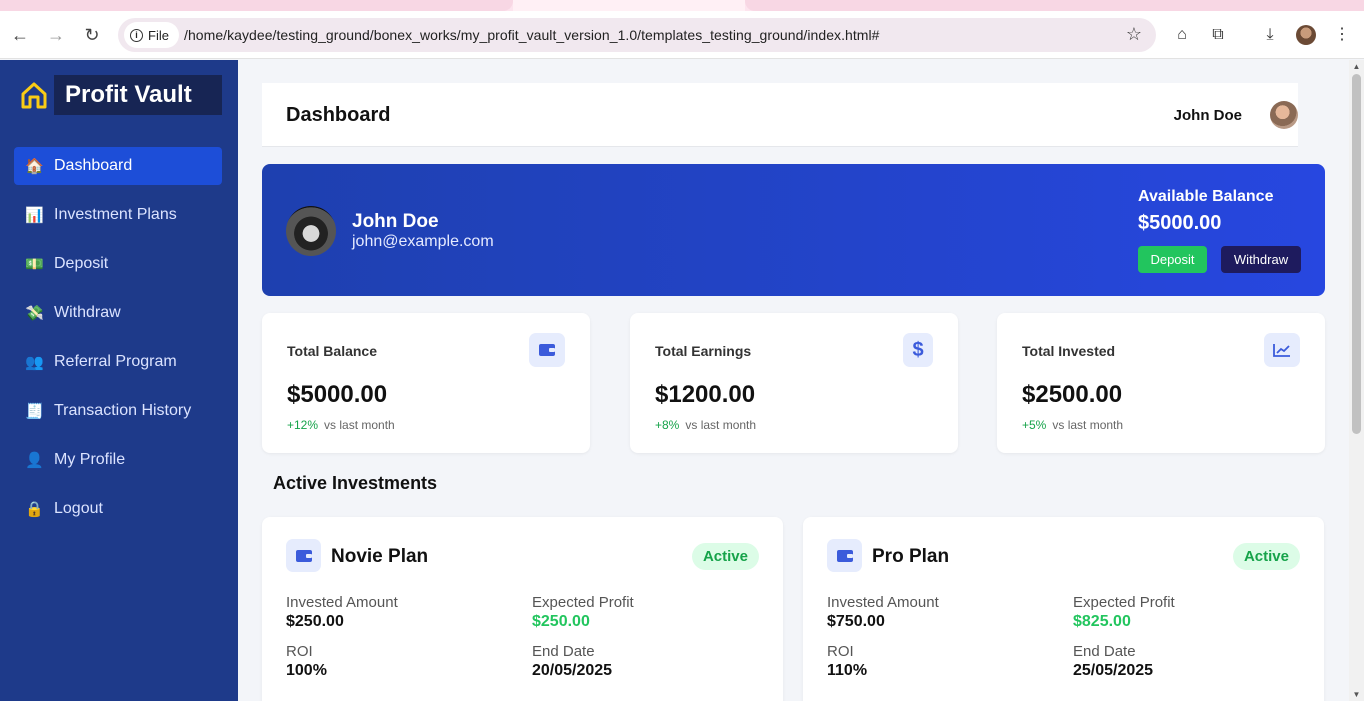 The image size is (1364, 701). I want to click on house-icon: 🏠, so click(34, 166).